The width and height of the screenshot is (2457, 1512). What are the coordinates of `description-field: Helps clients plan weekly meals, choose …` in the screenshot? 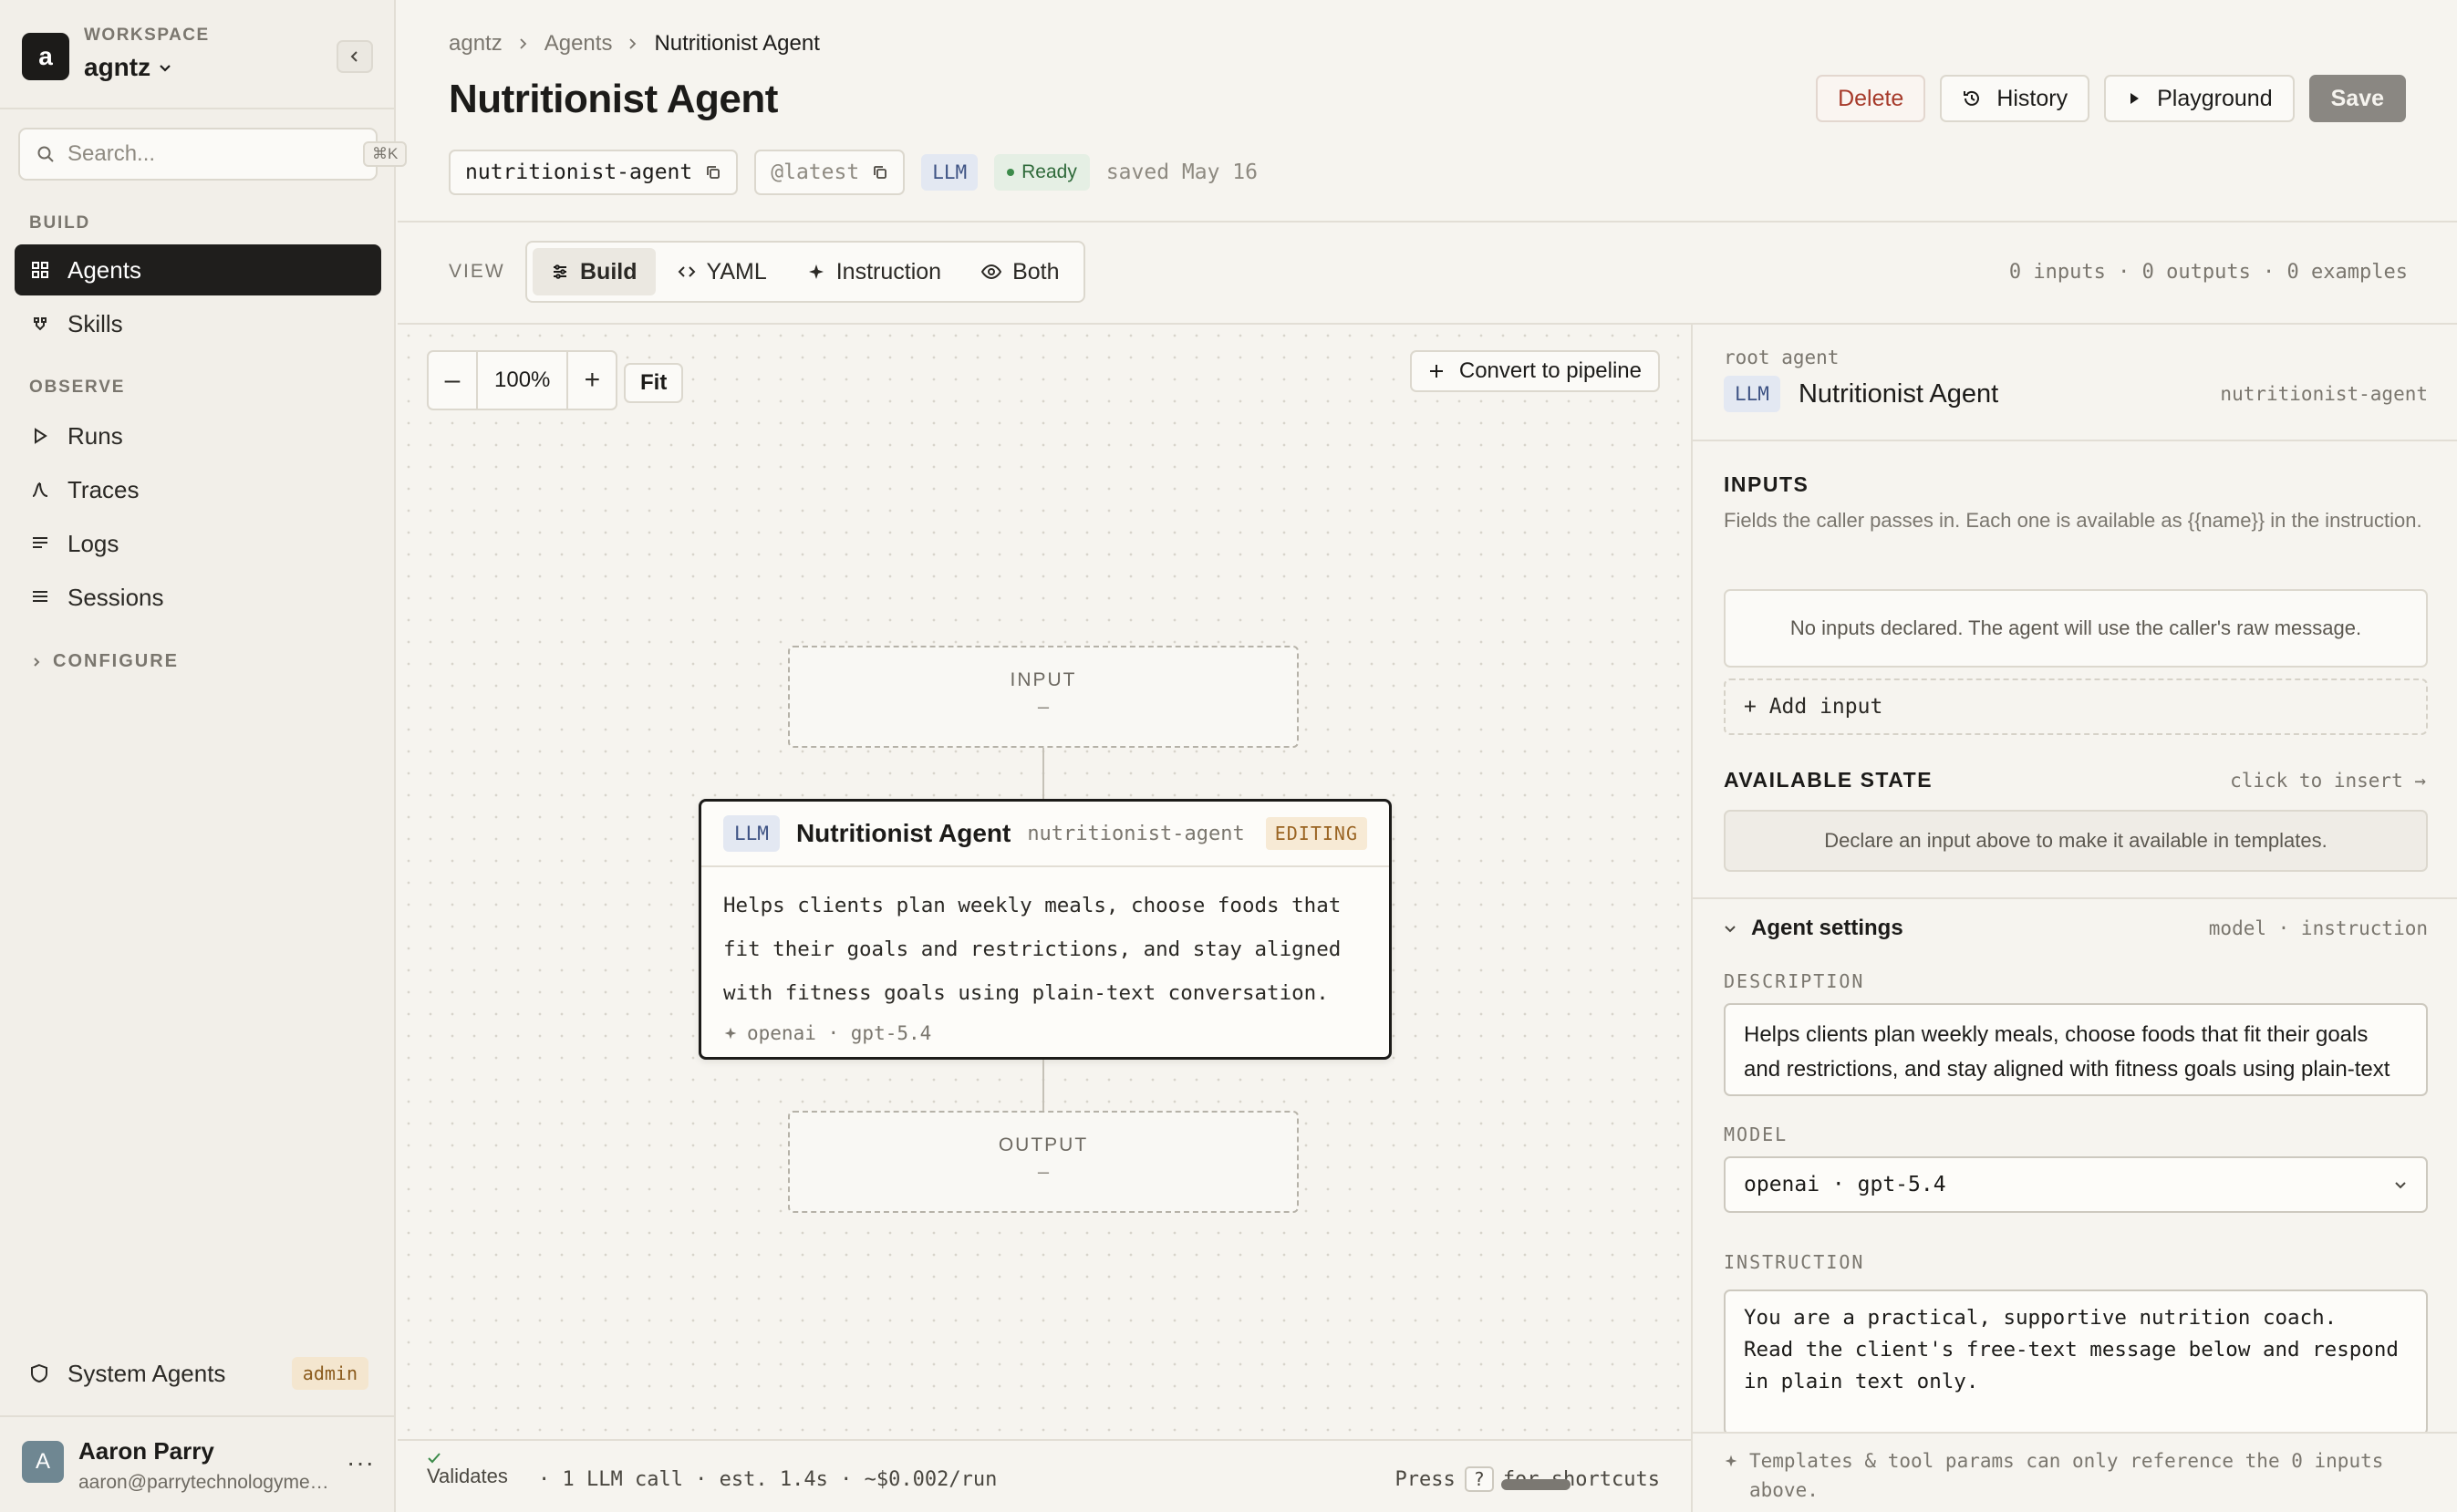 It's located at (2076, 1049).